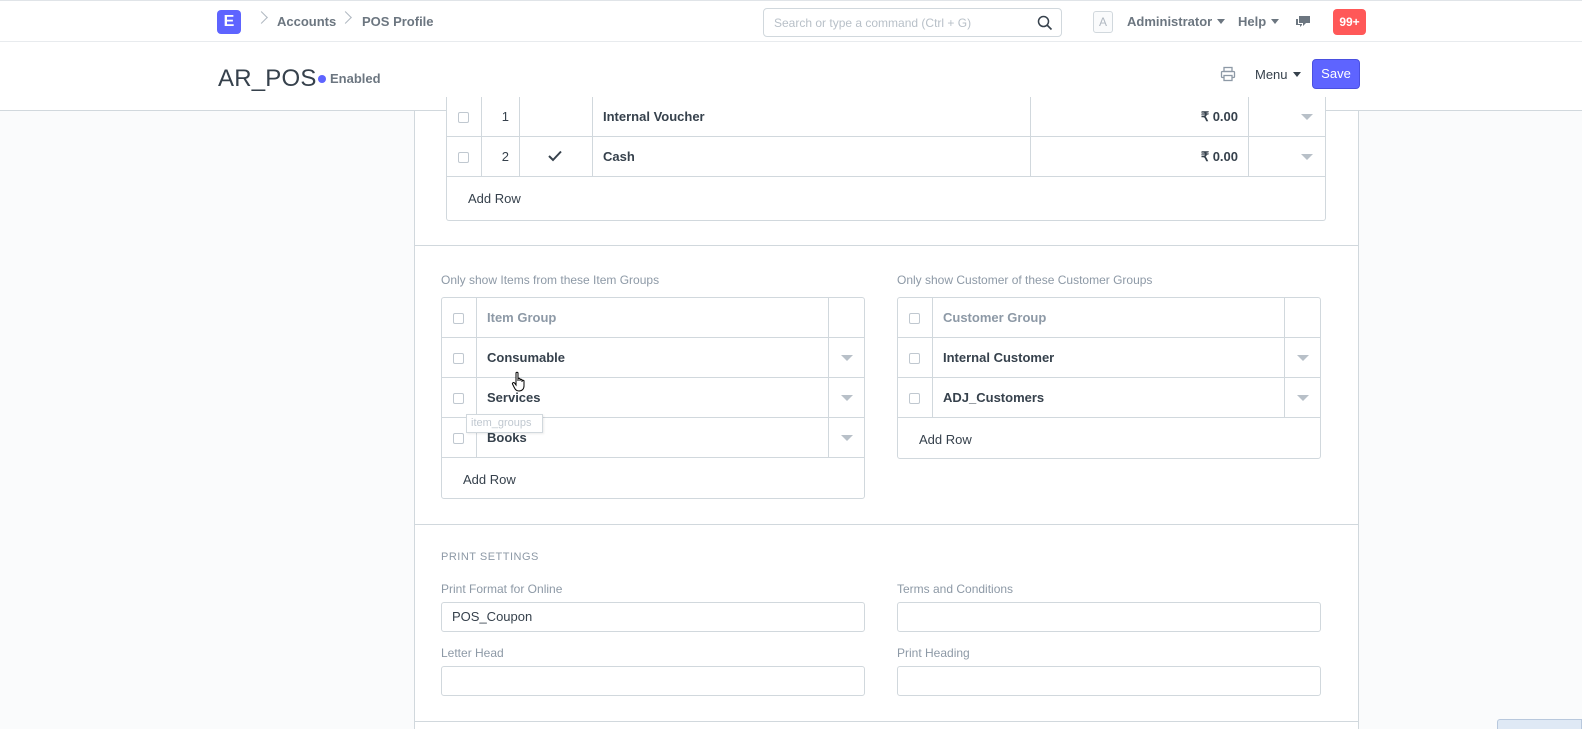 This screenshot has width=1582, height=729. I want to click on field-tooltip: item_groups, so click(504, 423).